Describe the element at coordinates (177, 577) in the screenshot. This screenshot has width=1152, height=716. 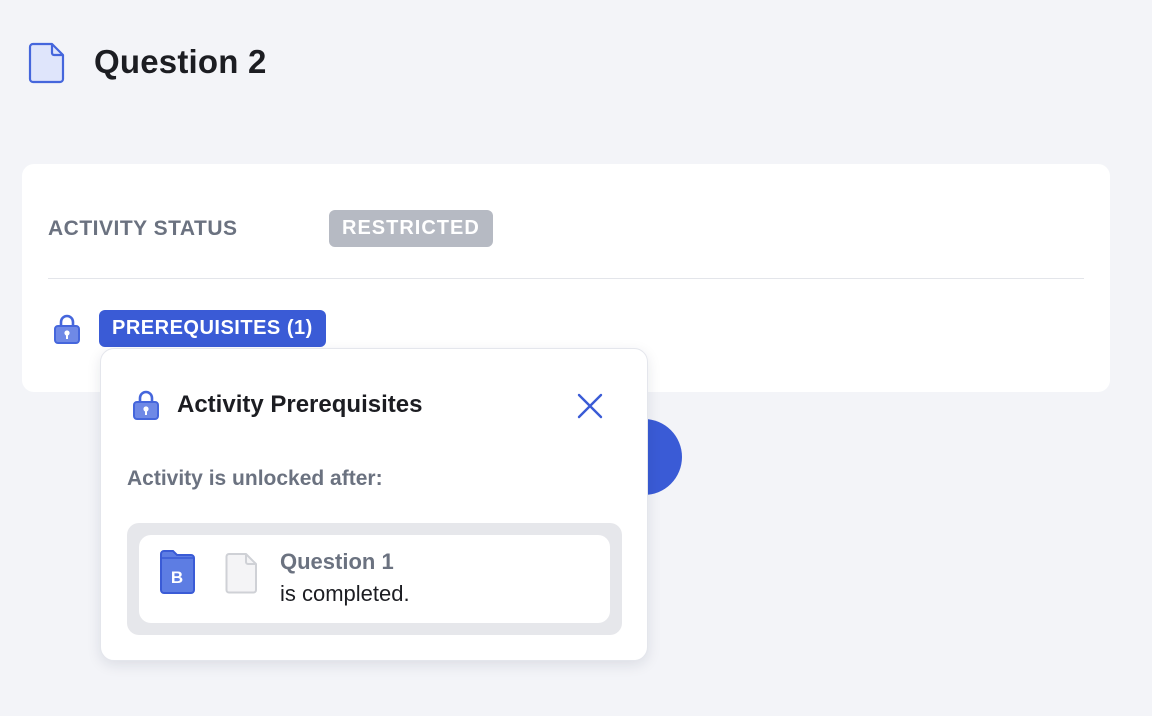
I see `book-letter: B` at that location.